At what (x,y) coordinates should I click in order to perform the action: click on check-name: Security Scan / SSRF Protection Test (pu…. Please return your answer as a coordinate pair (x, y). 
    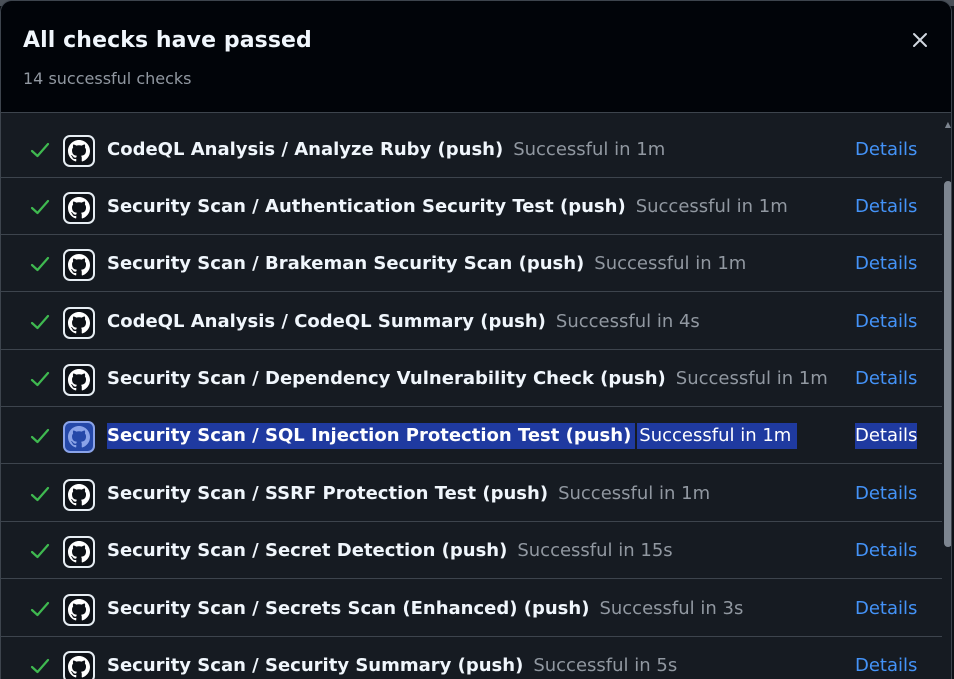
    Looking at the image, I should click on (328, 493).